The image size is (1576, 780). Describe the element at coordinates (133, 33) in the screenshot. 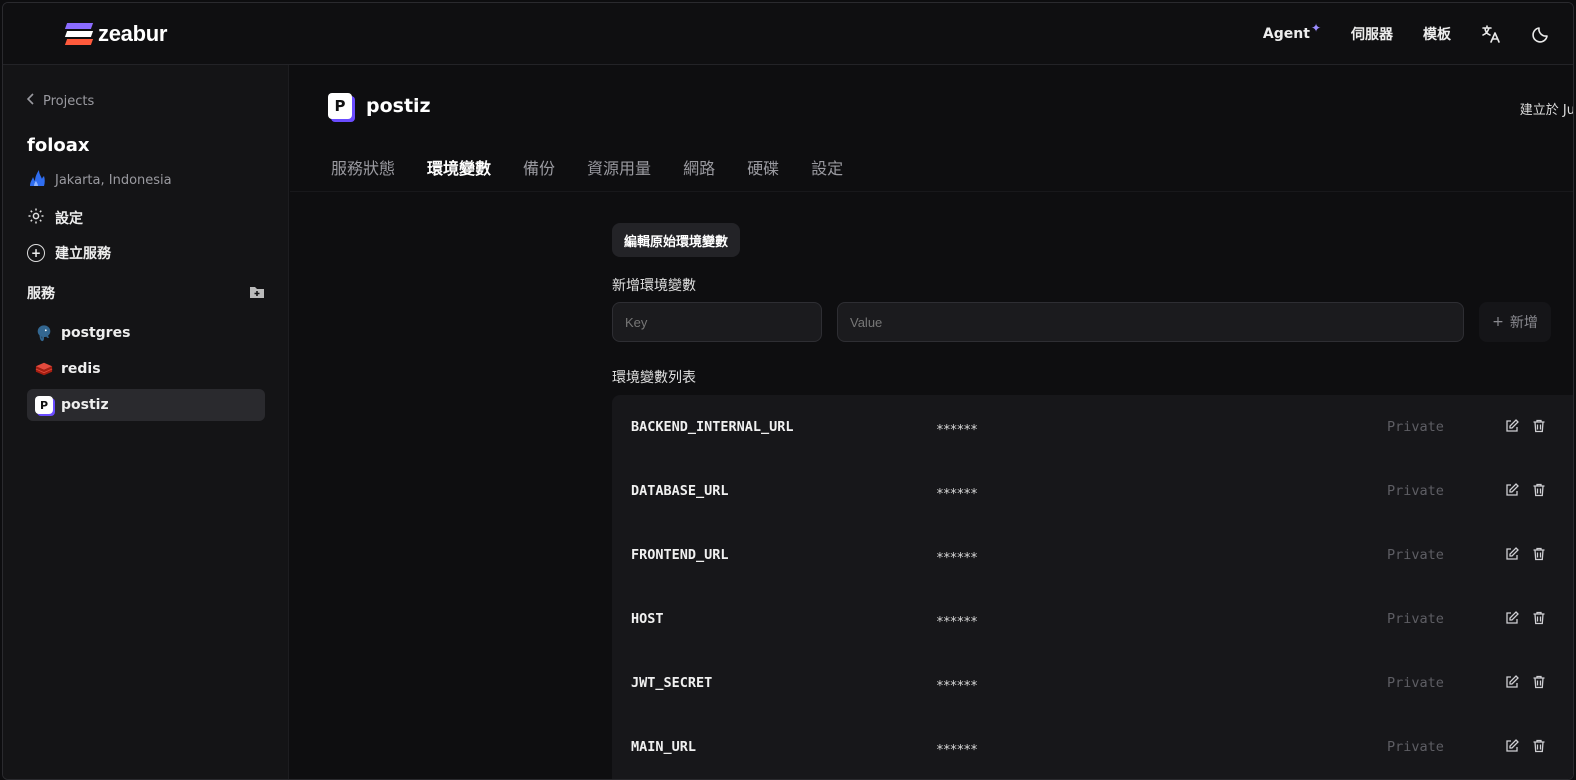

I see `brand-name: zeabur` at that location.